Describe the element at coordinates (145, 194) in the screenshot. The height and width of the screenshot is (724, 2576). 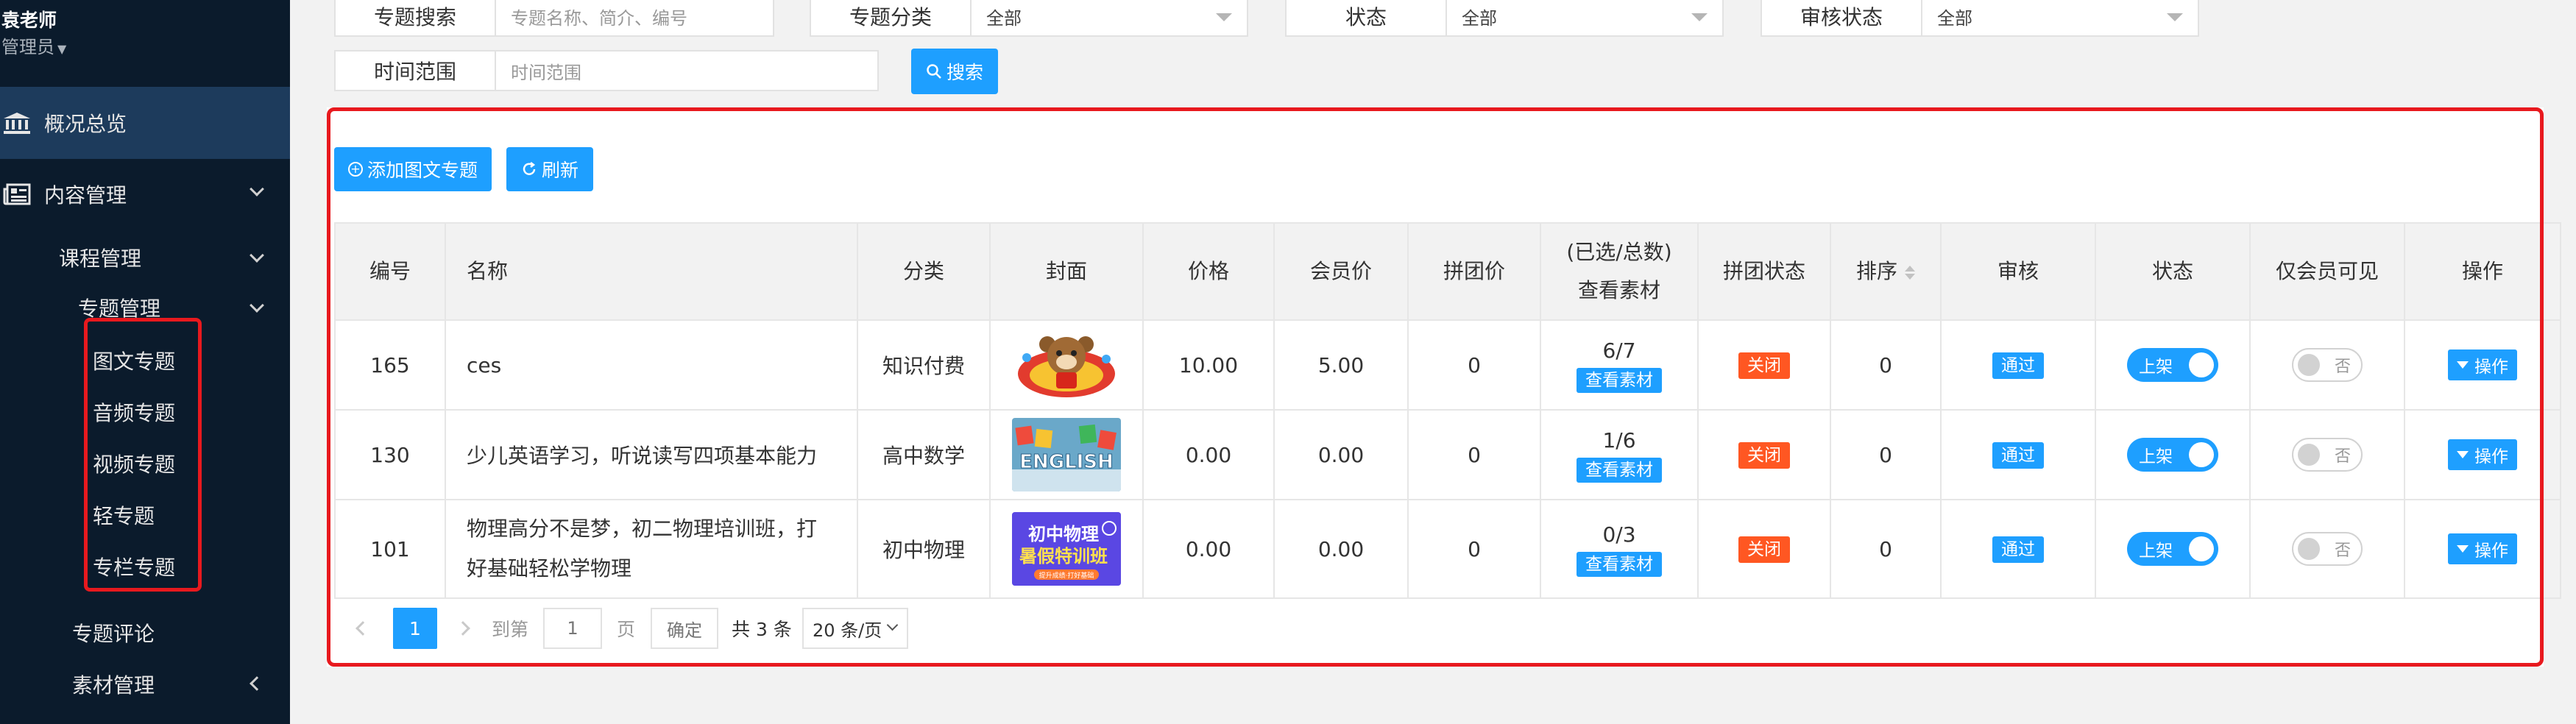
I see `nav-content: 内容管理` at that location.